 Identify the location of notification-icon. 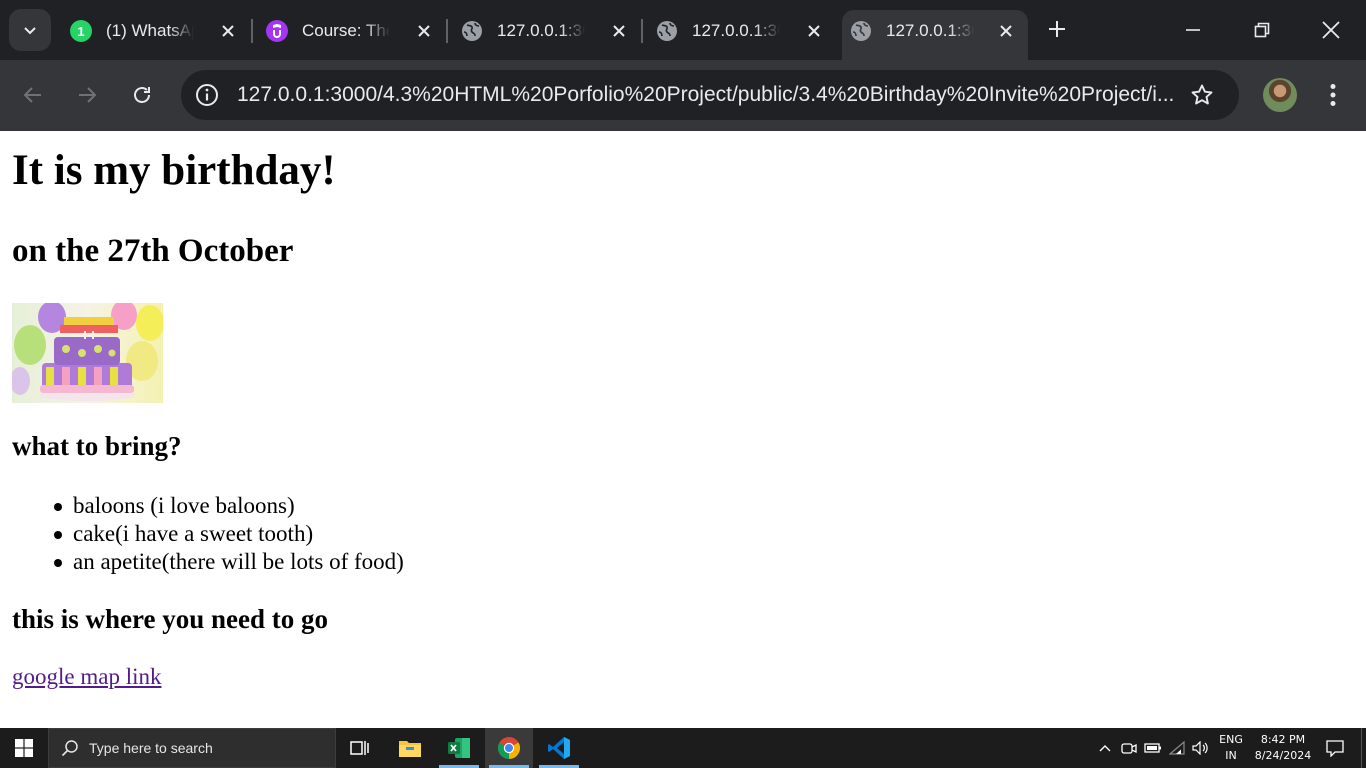
(1335, 748).